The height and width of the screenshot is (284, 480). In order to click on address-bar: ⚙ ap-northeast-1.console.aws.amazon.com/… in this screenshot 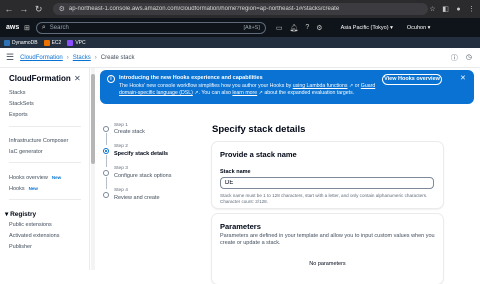, I will do `click(240, 9)`.